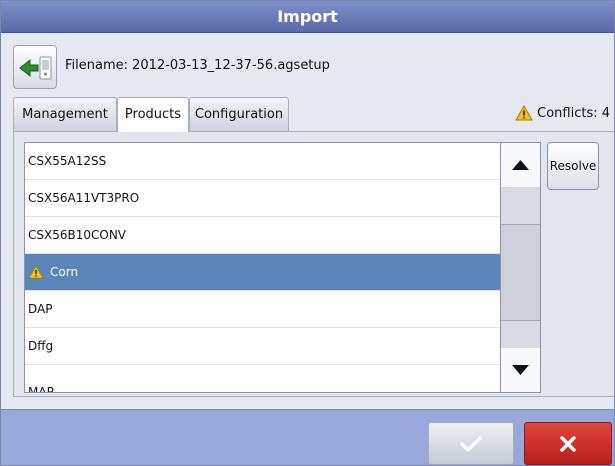  Describe the element at coordinates (40, 308) in the screenshot. I see `list-item-label: DAP` at that location.